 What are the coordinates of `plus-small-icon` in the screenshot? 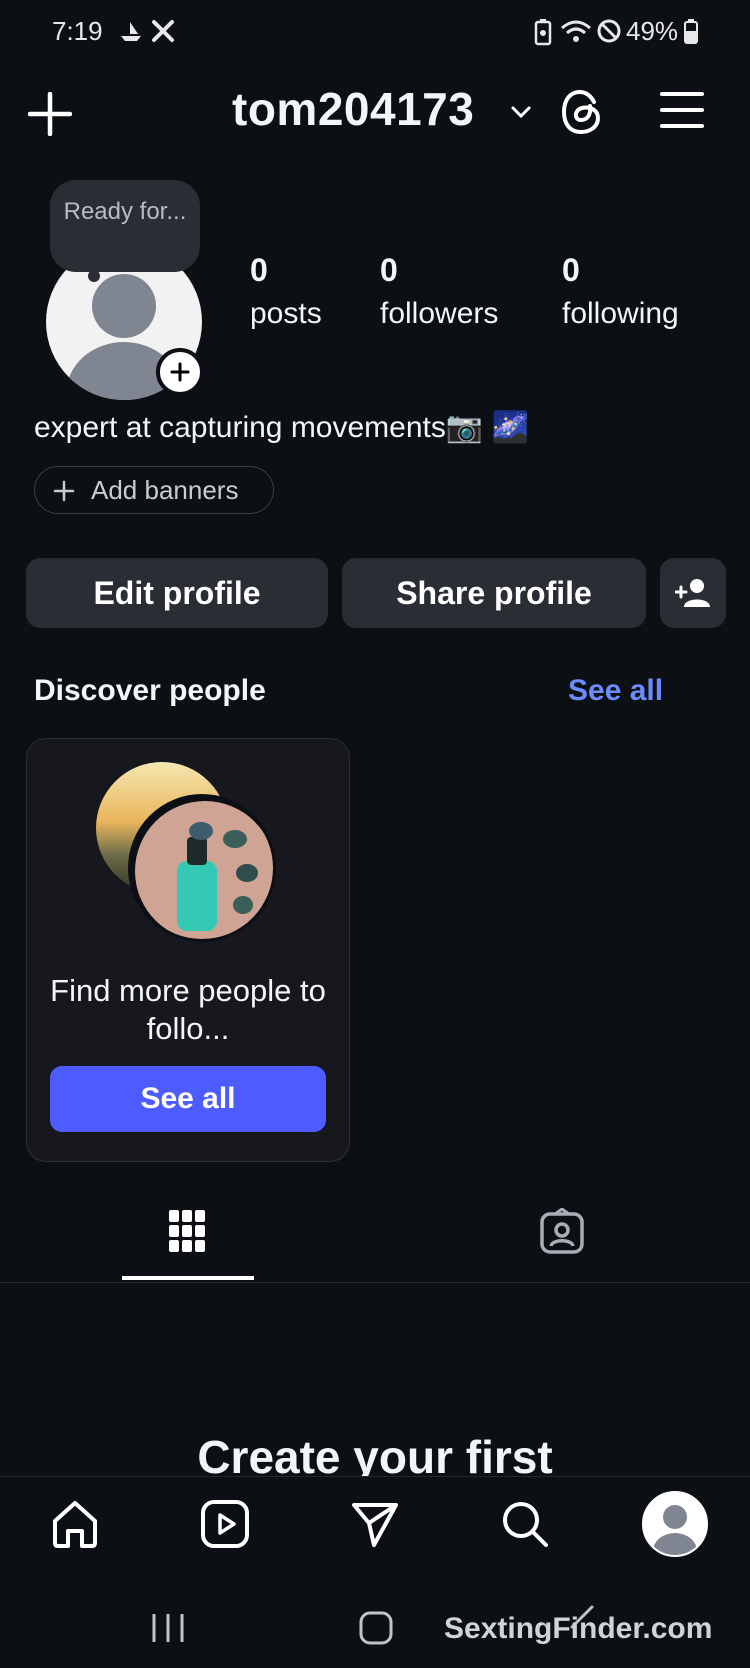 It's located at (180, 372).